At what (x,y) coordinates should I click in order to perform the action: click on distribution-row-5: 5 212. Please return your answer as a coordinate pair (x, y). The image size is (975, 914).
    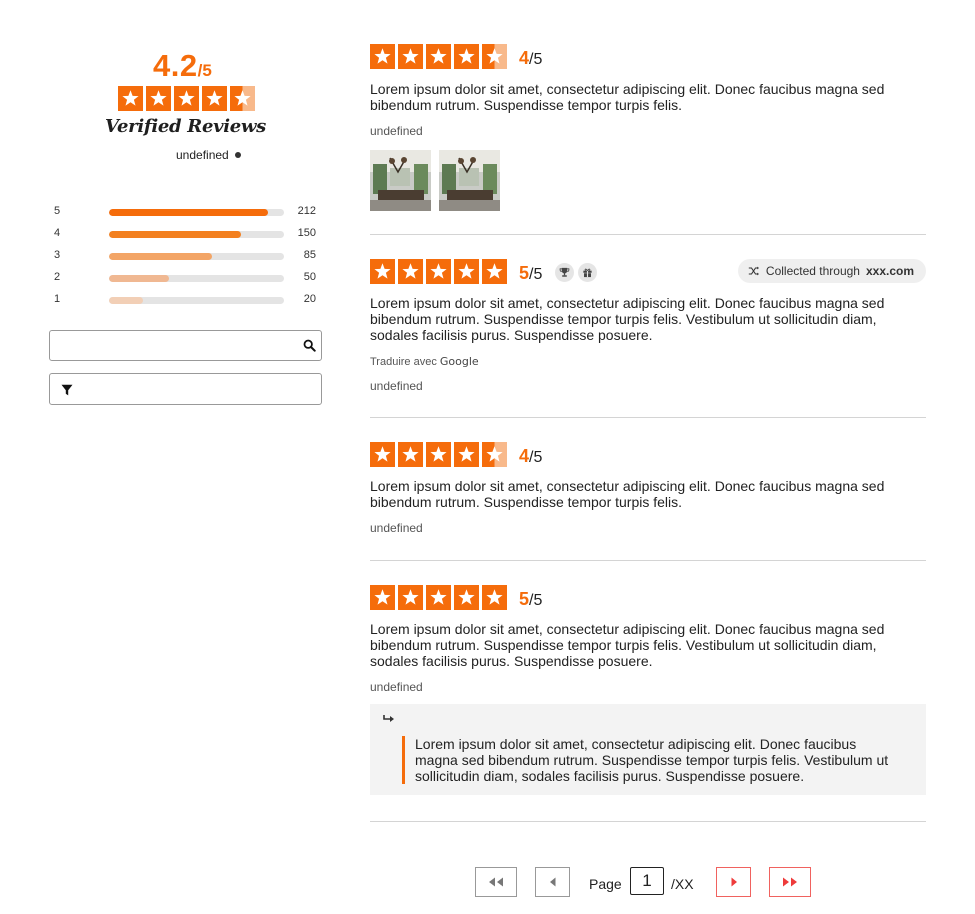
    Looking at the image, I should click on (185, 215).